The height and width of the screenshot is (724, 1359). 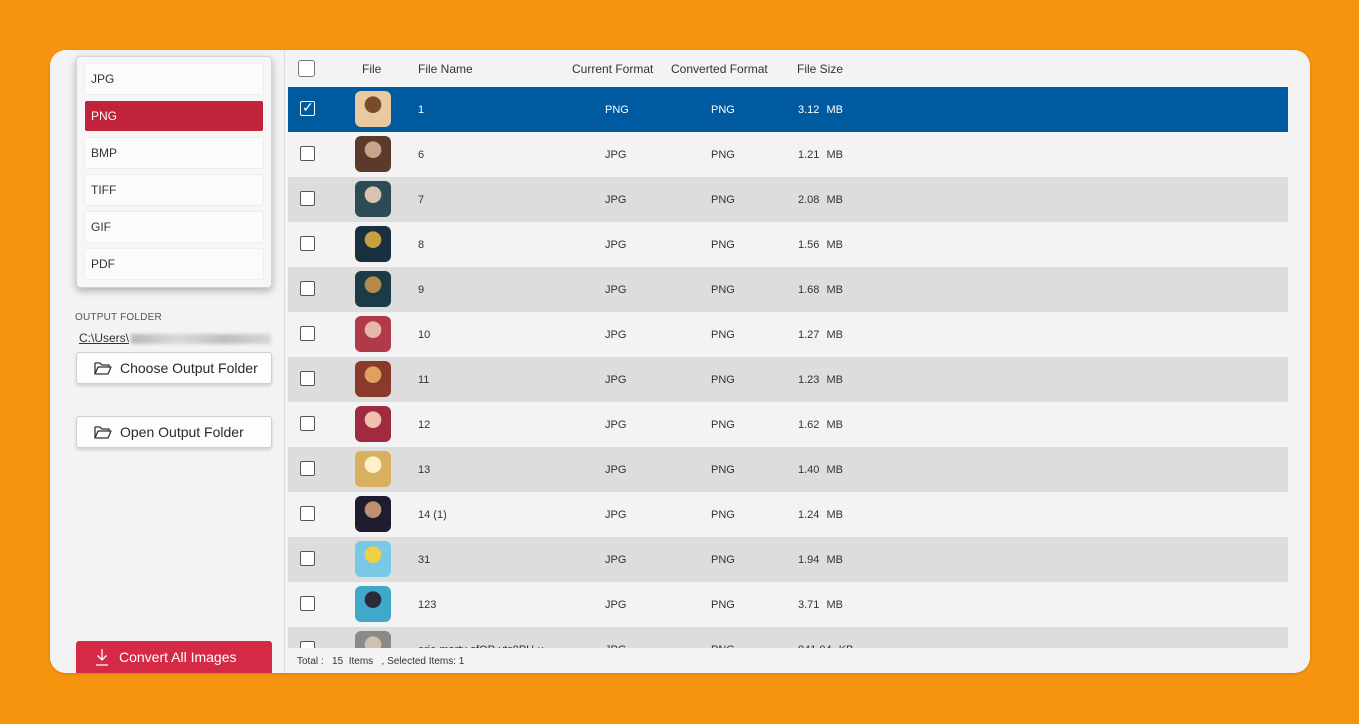 I want to click on file-name-cell: eric-marty-sfOP-vts9PH-u, so click(x=481, y=646).